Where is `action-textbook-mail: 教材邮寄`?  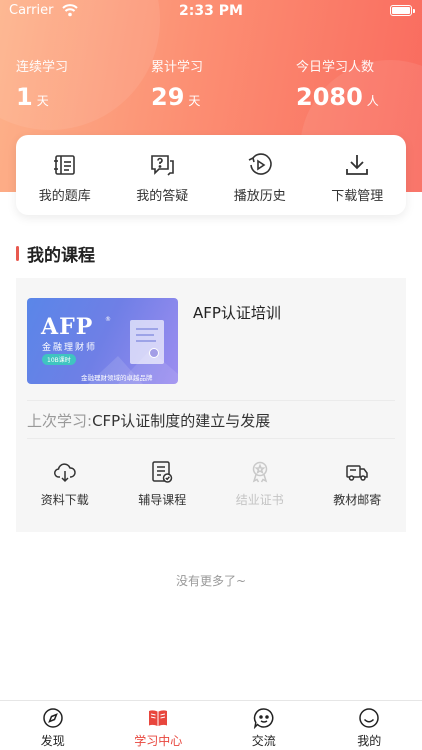 action-textbook-mail: 教材邮寄 is located at coordinates (358, 484).